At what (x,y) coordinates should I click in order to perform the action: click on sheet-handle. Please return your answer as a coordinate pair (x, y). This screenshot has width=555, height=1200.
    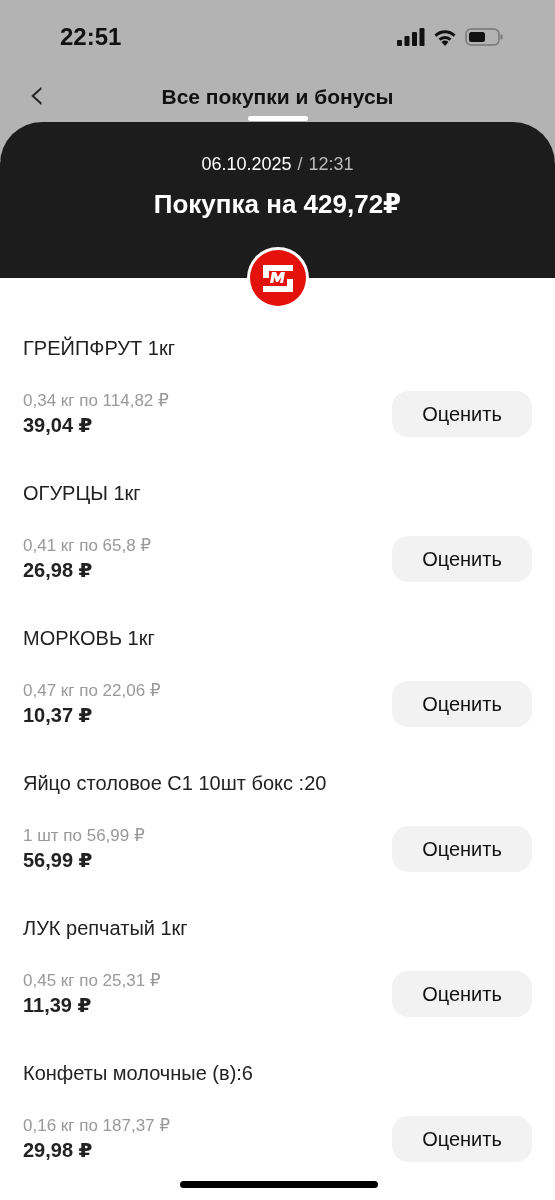
    Looking at the image, I should click on (278, 118).